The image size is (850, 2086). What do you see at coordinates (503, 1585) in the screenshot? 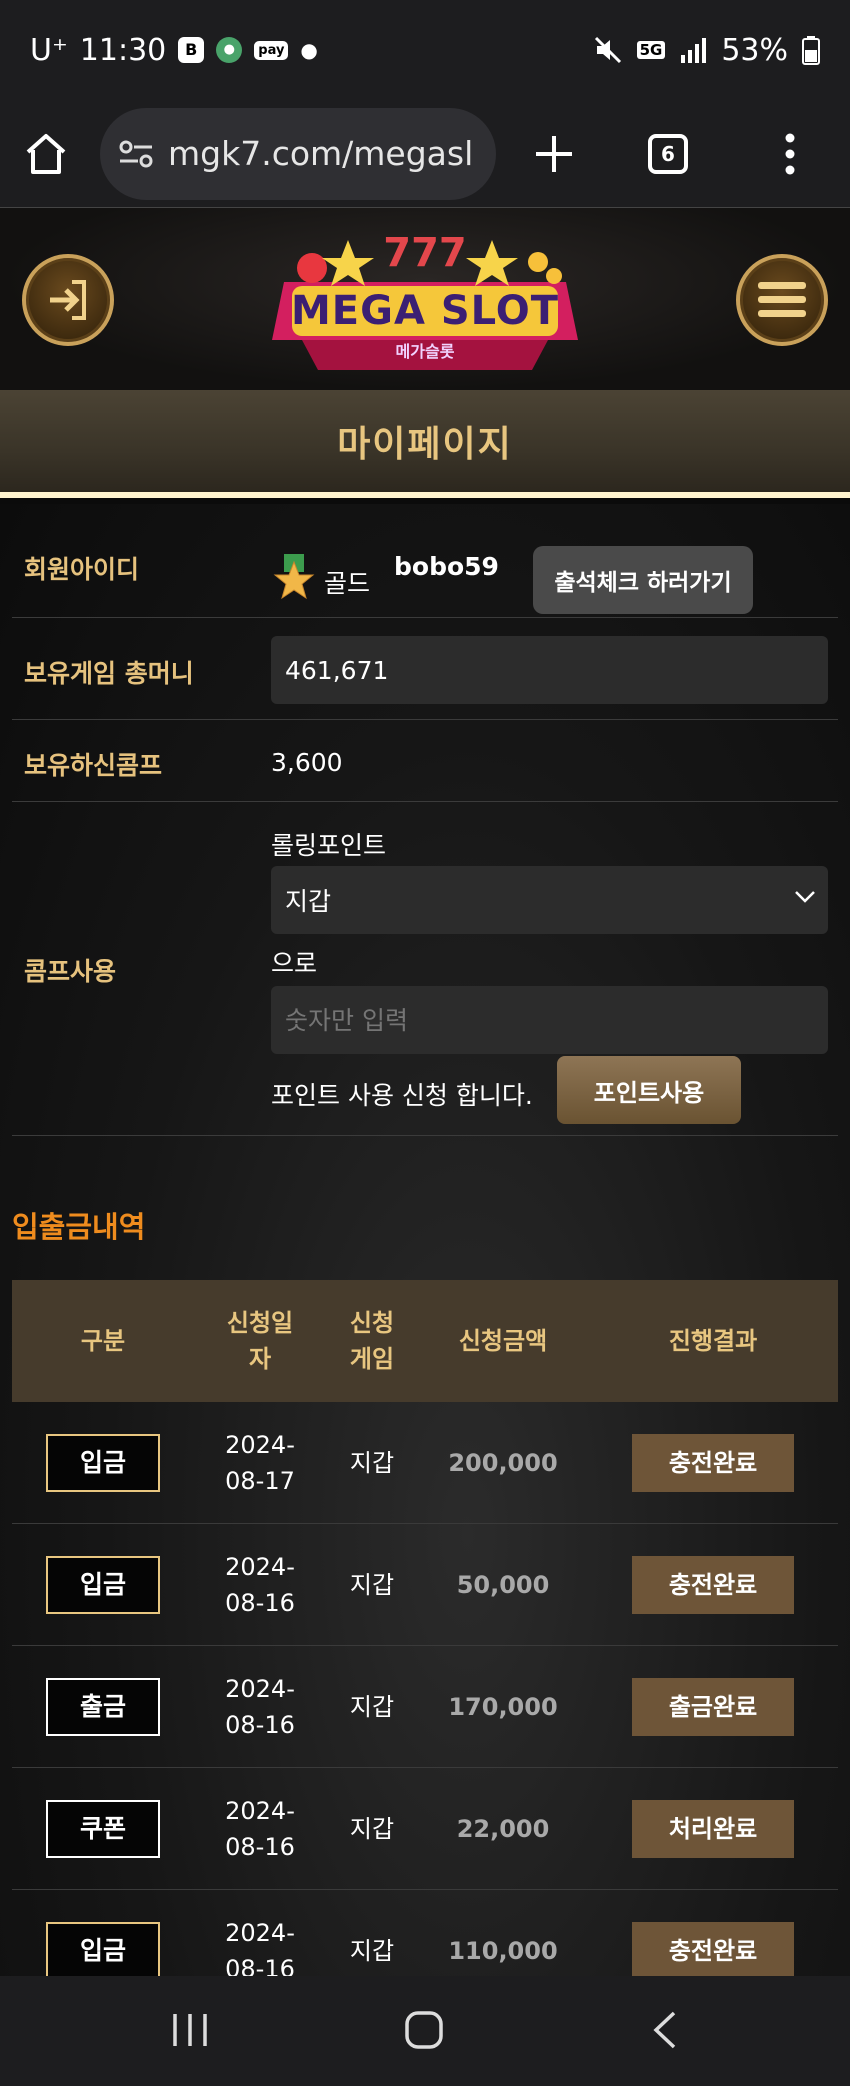
I see `amount-cell: 50,000` at bounding box center [503, 1585].